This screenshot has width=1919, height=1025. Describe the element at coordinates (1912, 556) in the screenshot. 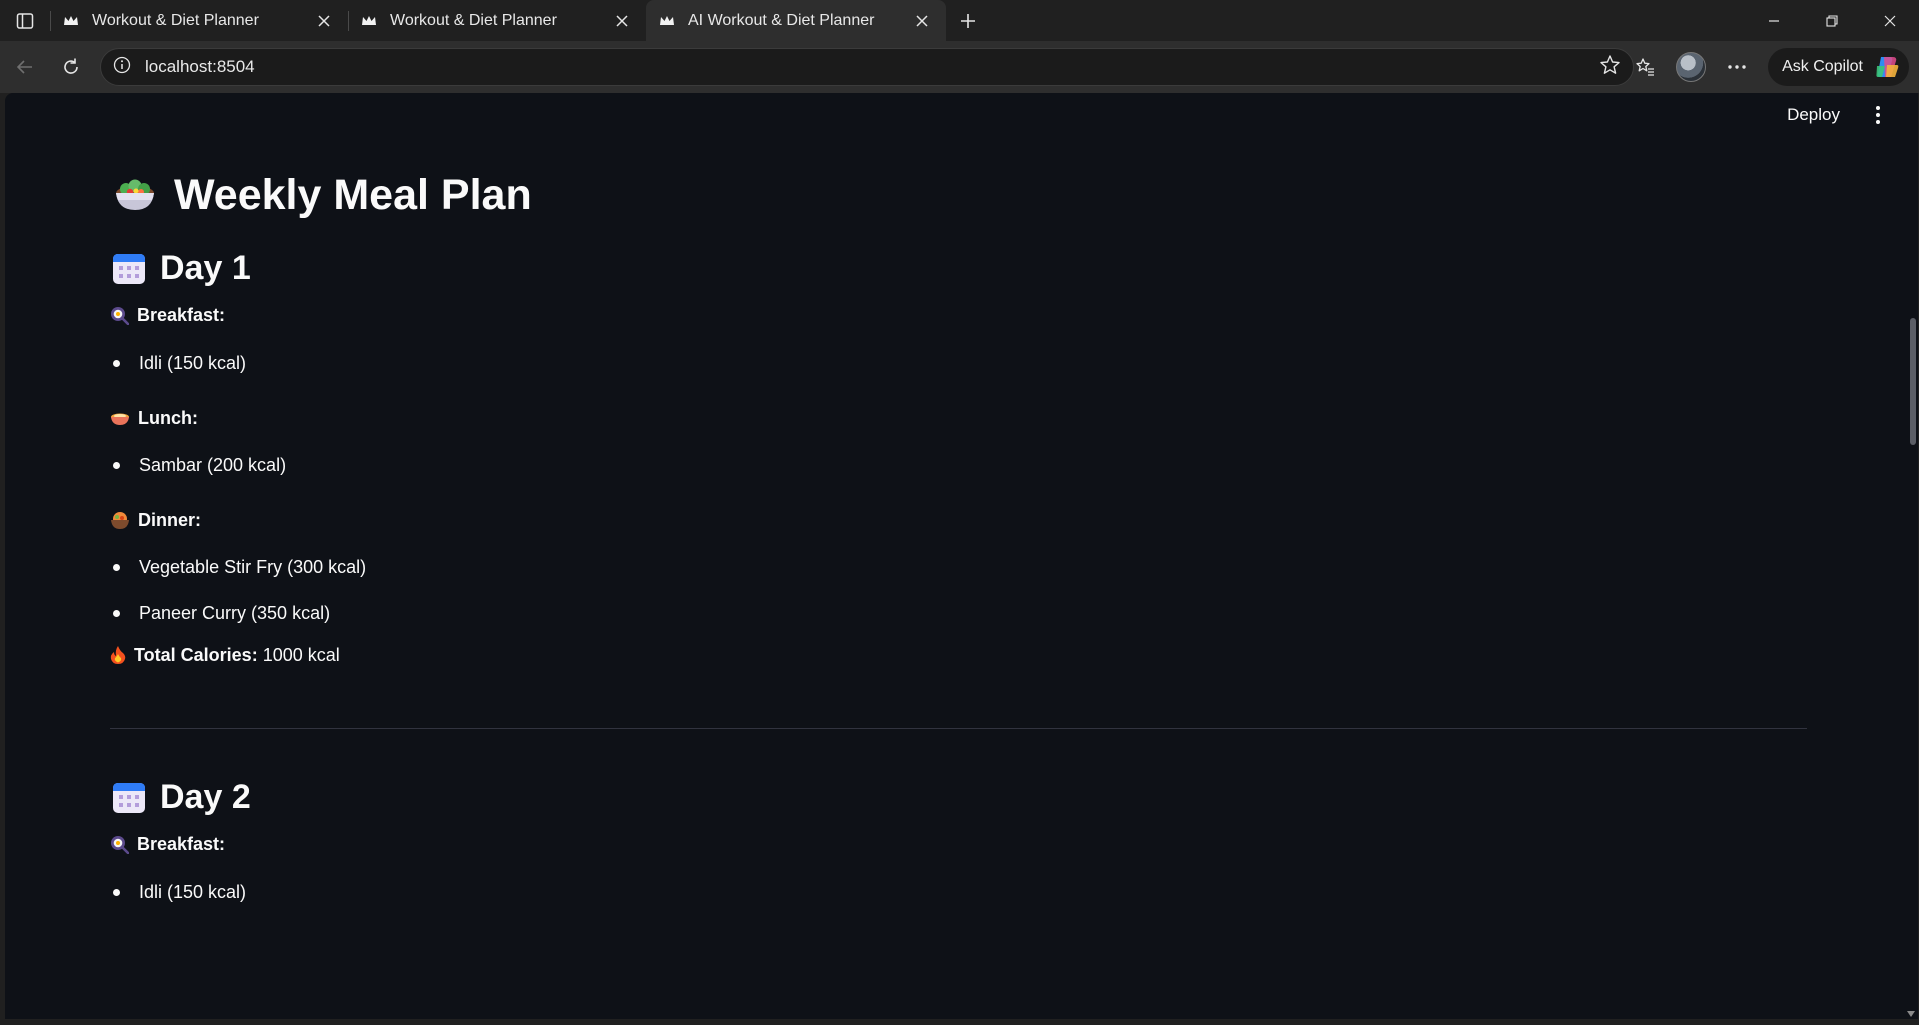

I see `page-scrollbar` at that location.